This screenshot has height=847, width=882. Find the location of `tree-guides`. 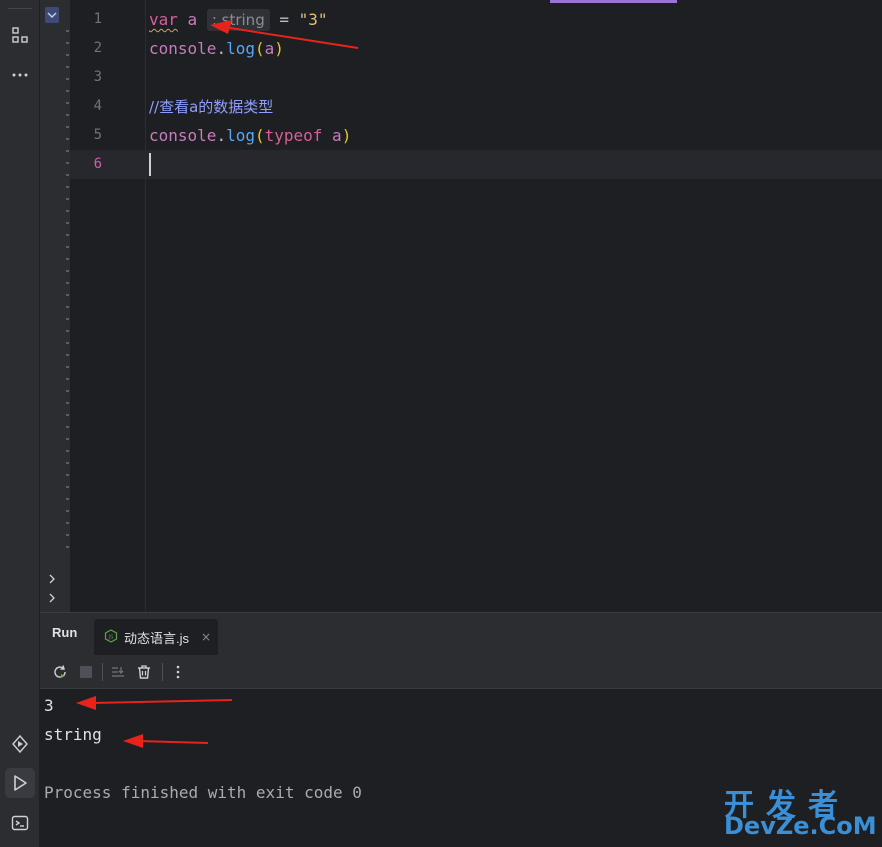

tree-guides is located at coordinates (67, 290).